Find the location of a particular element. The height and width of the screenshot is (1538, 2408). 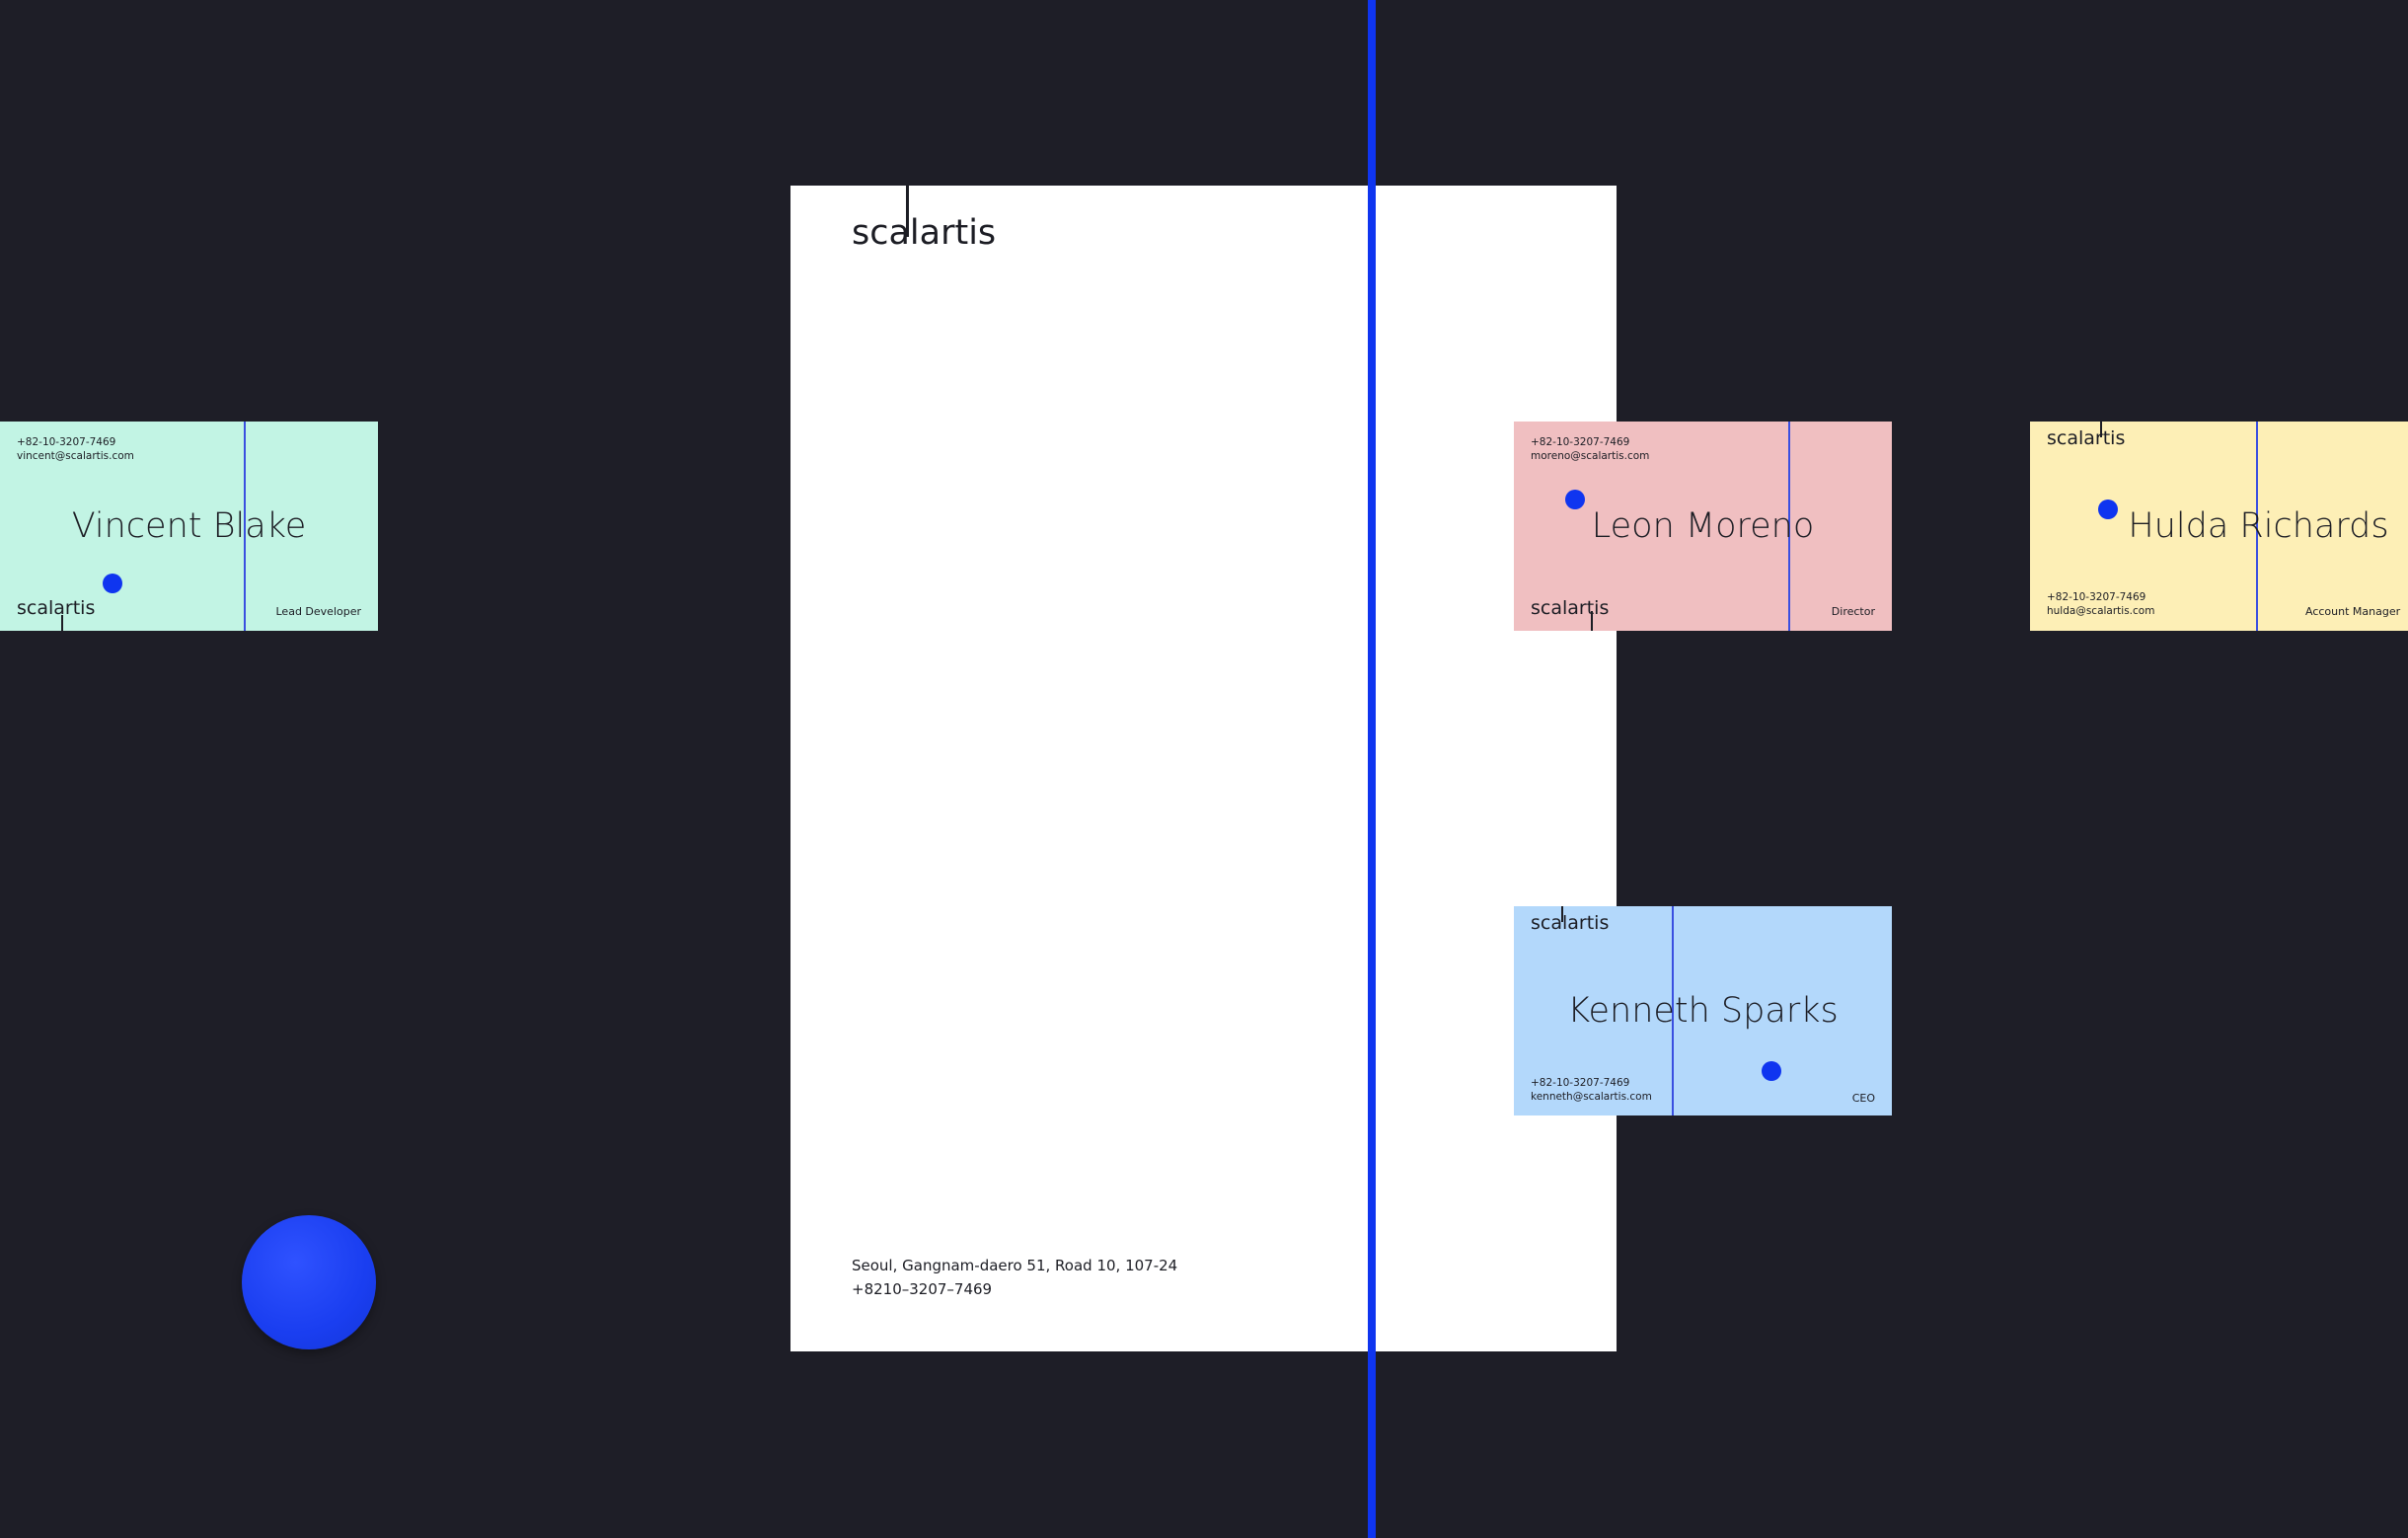

card-name: Leon Moreno is located at coordinates (1703, 526).